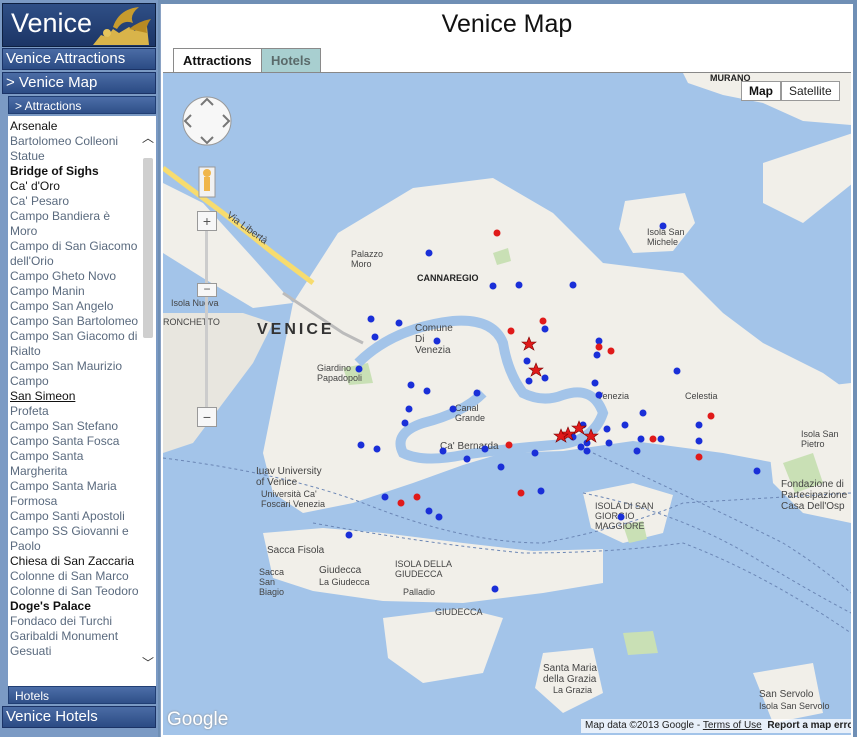 The height and width of the screenshot is (737, 857). Describe the element at coordinates (82, 105) in the screenshot. I see `nav-attractions: > Attractions` at that location.